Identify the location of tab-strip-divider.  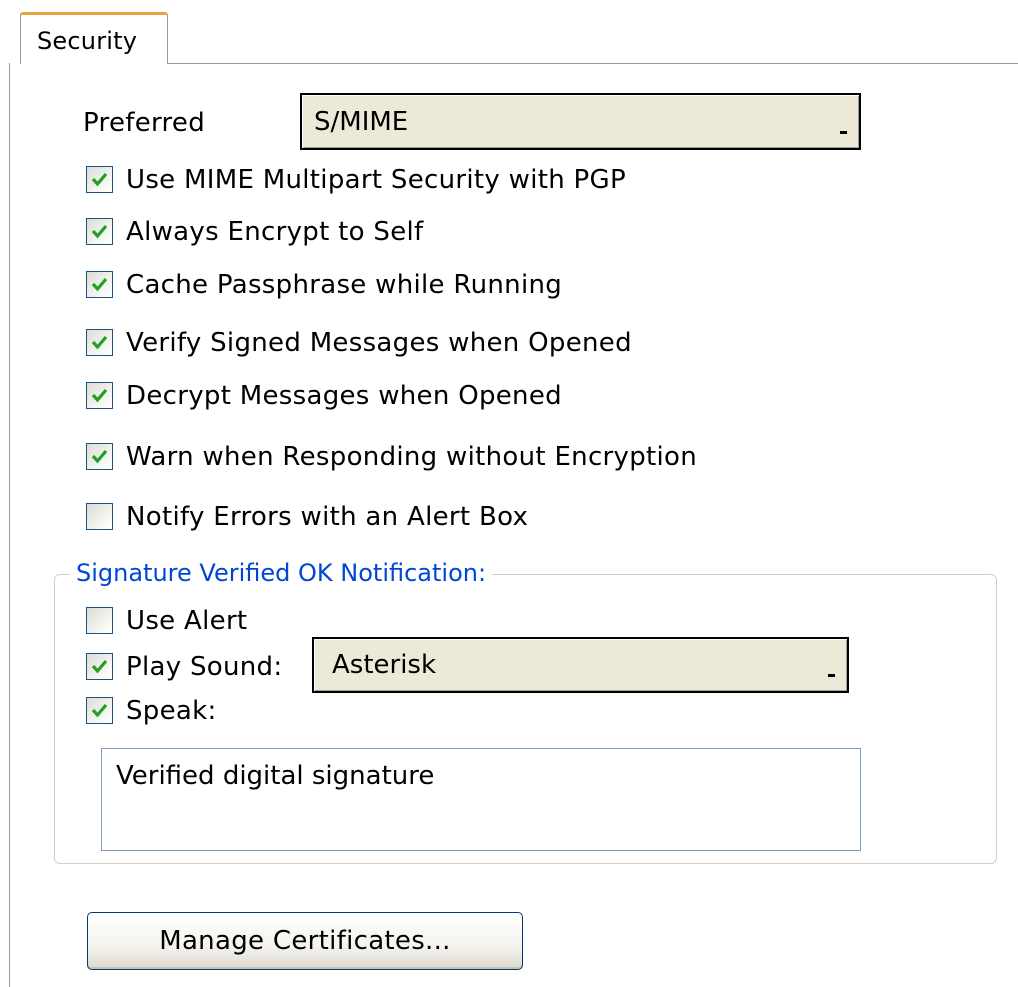
(592, 63).